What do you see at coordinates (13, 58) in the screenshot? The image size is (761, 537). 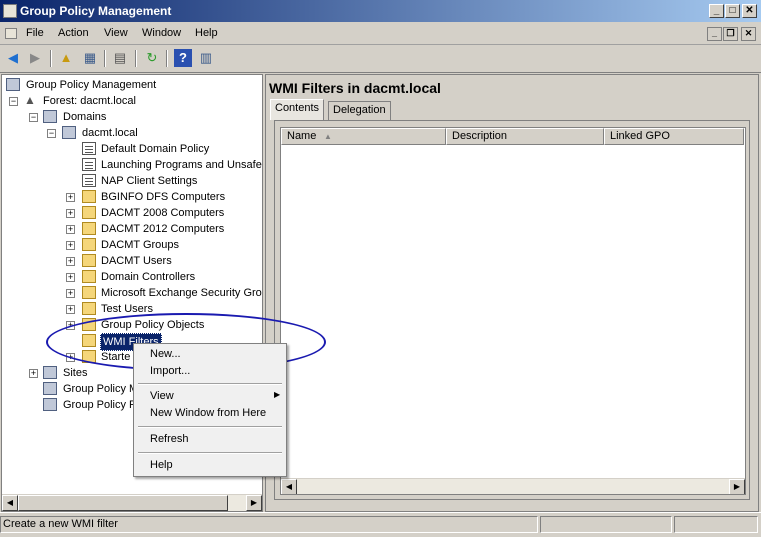 I see `back-arrow-icon: ◀` at bounding box center [13, 58].